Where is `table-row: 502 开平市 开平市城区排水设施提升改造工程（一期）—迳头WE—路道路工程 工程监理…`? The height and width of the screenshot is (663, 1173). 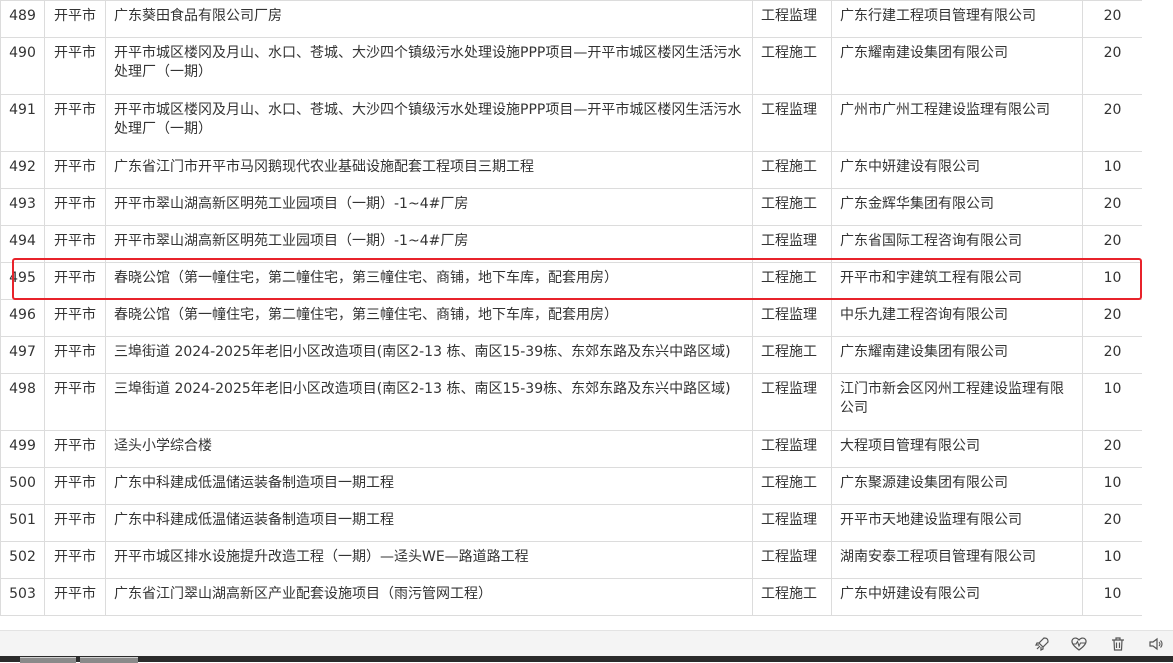
table-row: 502 开平市 开平市城区排水设施提升改造工程（一期）—迳头WE—路道路工程 工程监理… is located at coordinates (571, 560).